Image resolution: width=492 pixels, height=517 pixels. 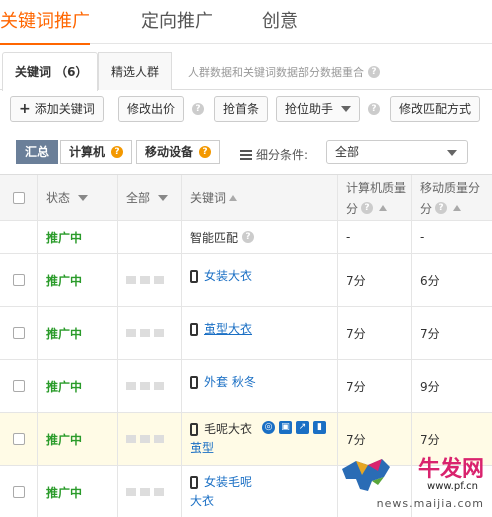 I want to click on help-icon: ?, so click(x=374, y=72).